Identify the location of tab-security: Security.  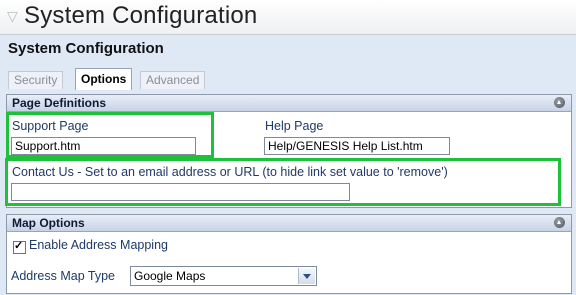
(36, 80).